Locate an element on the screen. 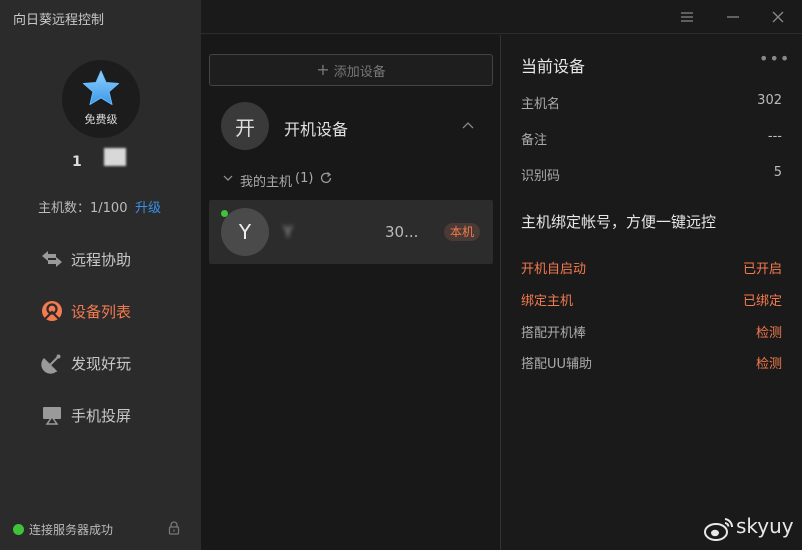 The height and width of the screenshot is (550, 802). watermark-text: skyuy is located at coordinates (765, 526).